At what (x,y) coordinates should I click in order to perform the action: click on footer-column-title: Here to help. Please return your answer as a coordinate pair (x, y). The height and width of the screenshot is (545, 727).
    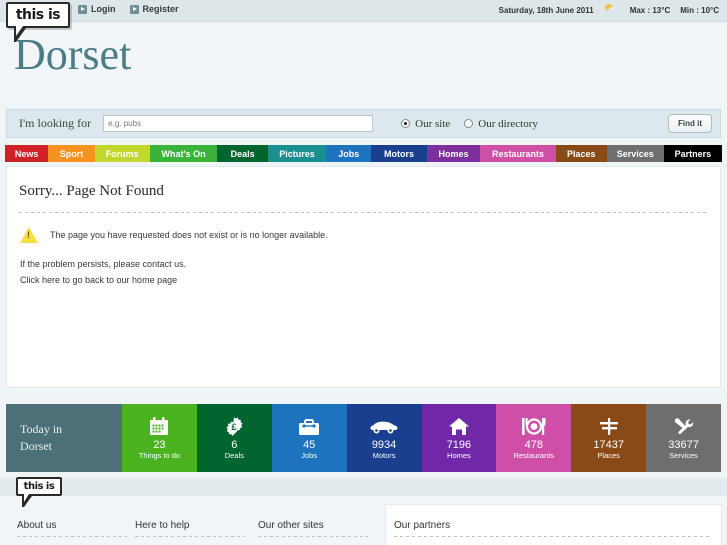
    Looking at the image, I should click on (162, 525).